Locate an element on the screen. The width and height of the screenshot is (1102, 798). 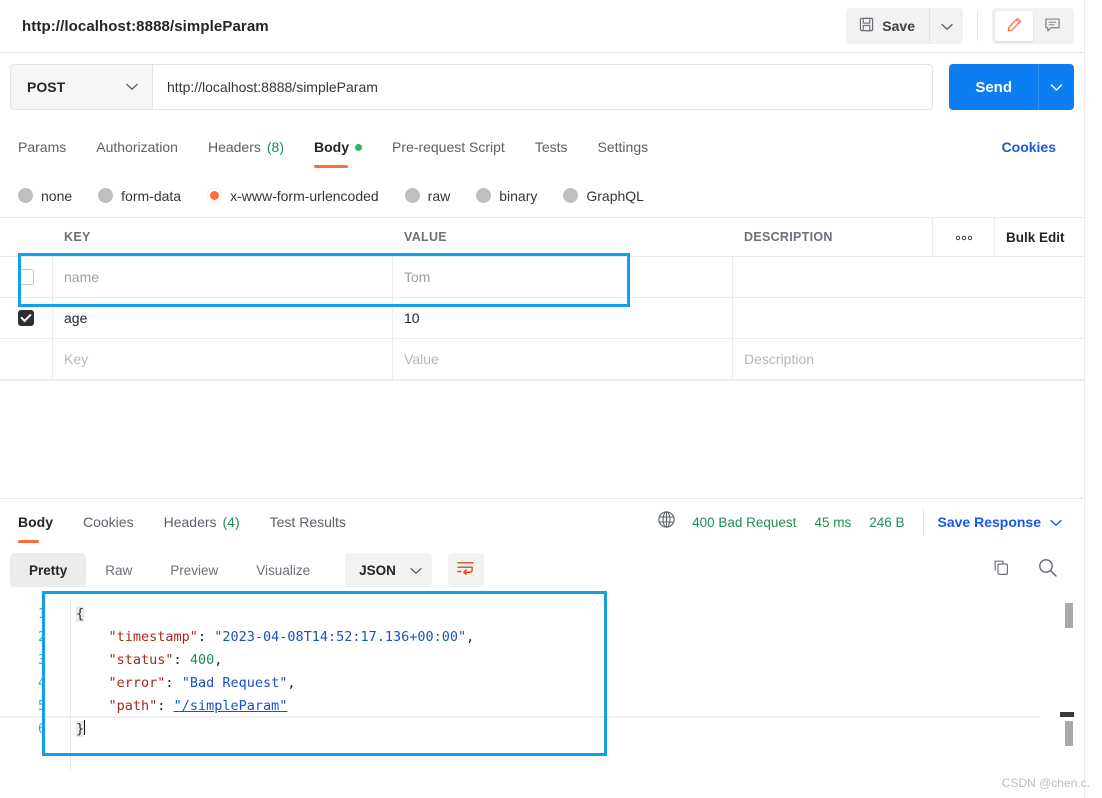
response-tab-test-results-label: Test Results is located at coordinates (307, 522).